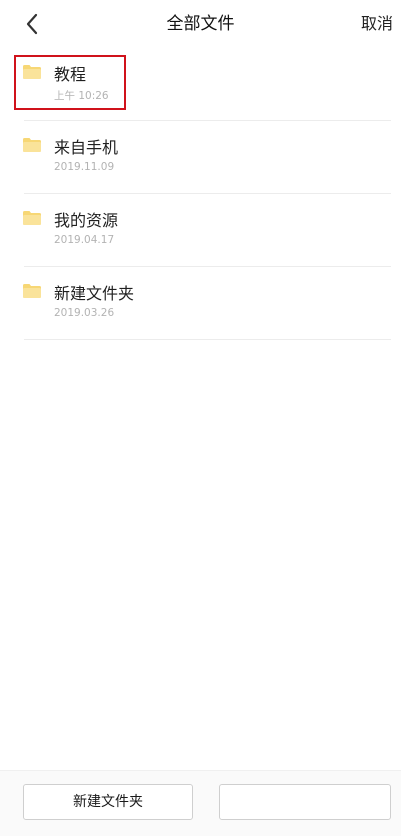  Describe the element at coordinates (94, 293) in the screenshot. I see `file-name: 新建文件夹` at that location.